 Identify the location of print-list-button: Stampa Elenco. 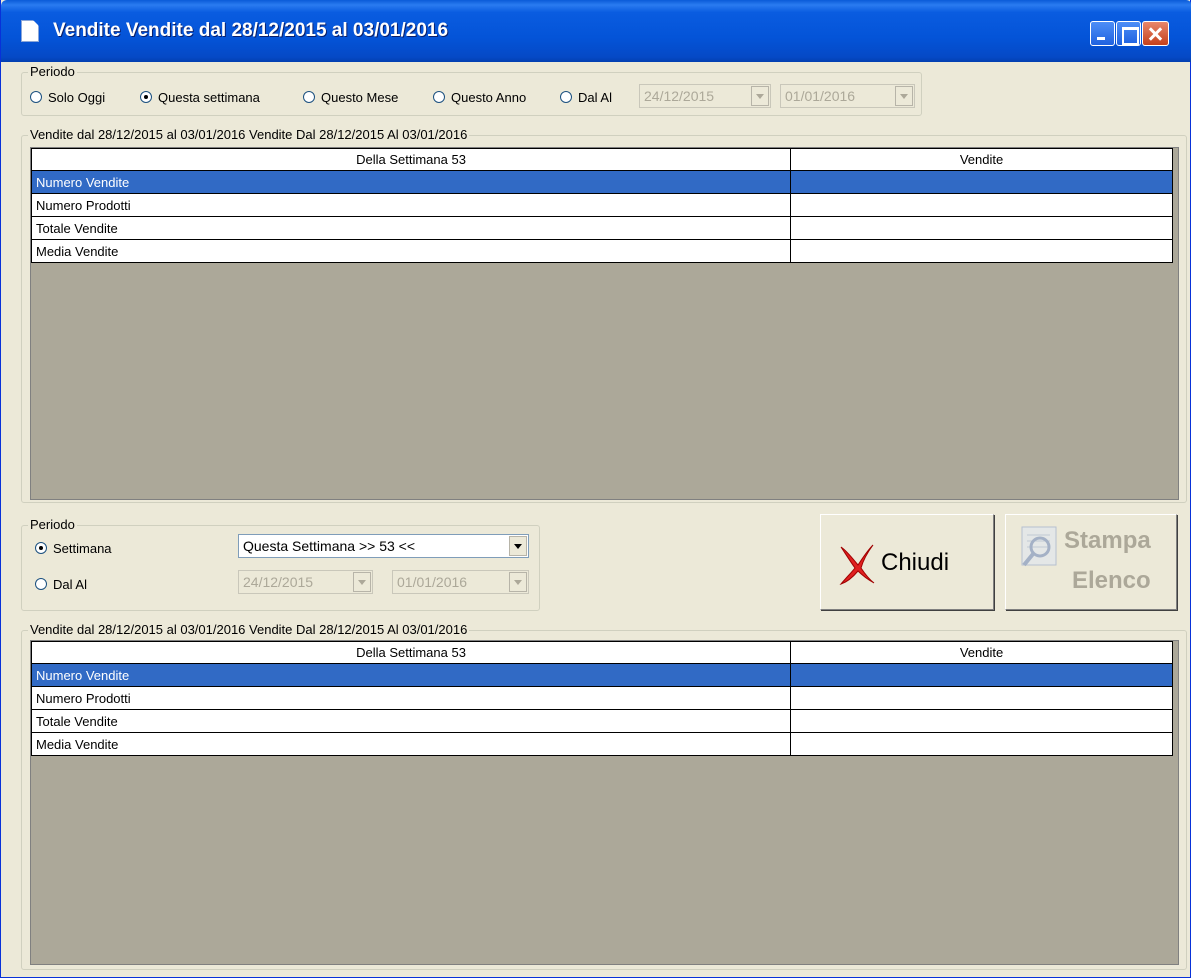
(1091, 562).